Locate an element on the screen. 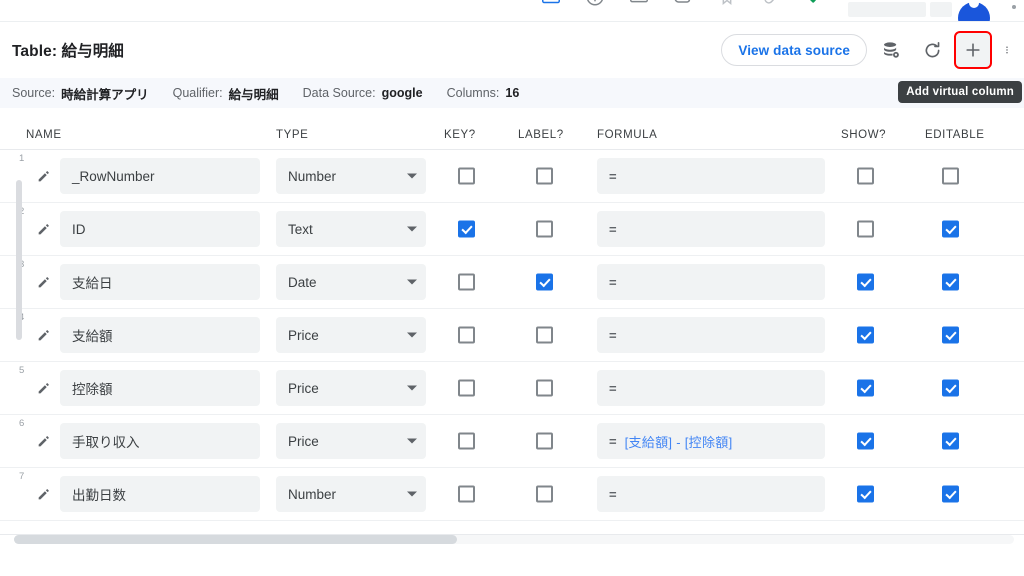  column-header-show: SHOW? is located at coordinates (864, 135).